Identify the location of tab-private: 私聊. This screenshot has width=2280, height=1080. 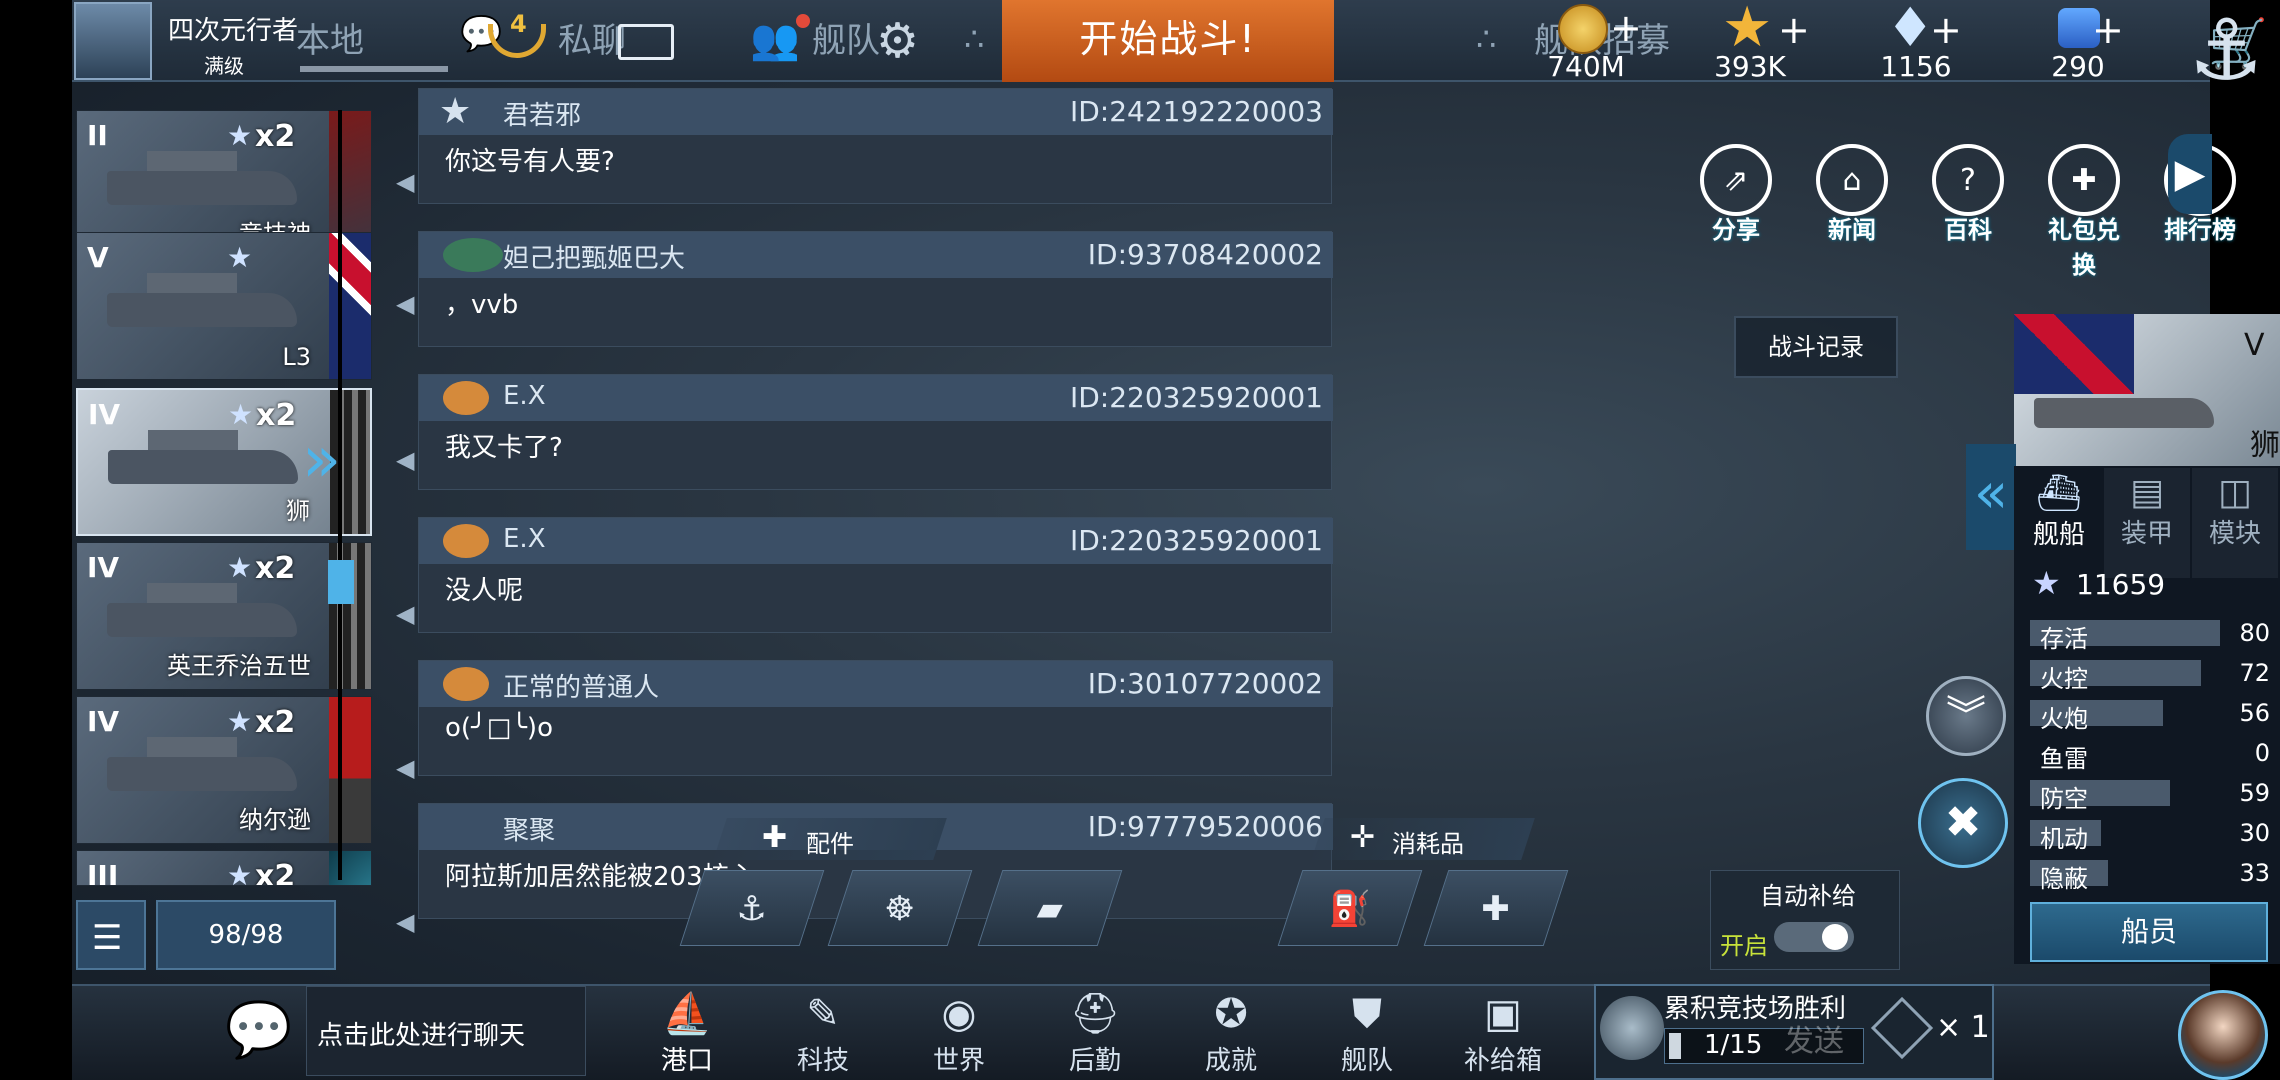
(592, 41).